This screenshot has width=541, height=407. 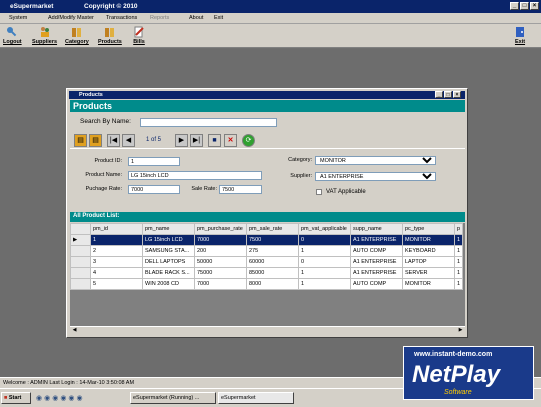 I want to click on edit-icon: ▤, so click(x=95, y=140).